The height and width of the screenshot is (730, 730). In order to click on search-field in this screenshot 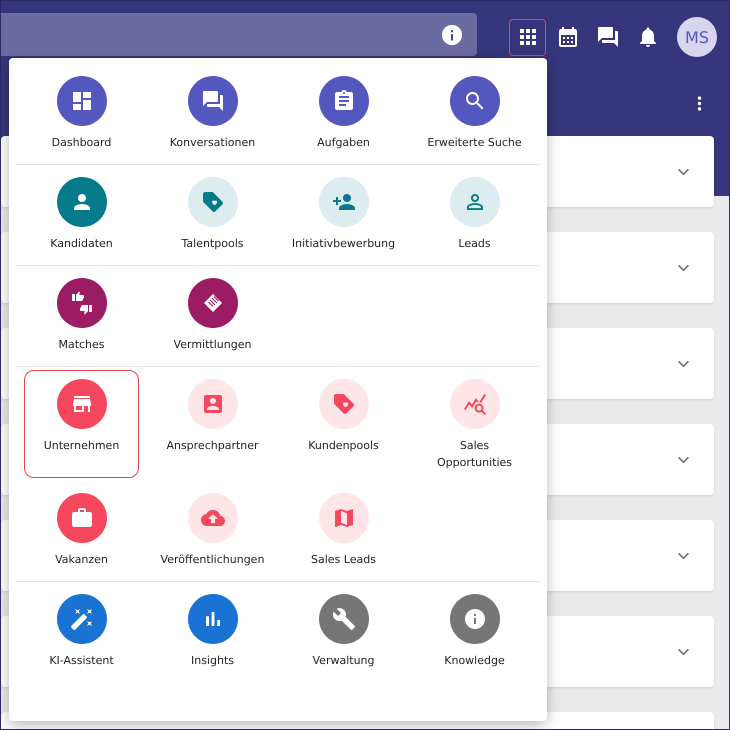, I will do `click(239, 34)`.